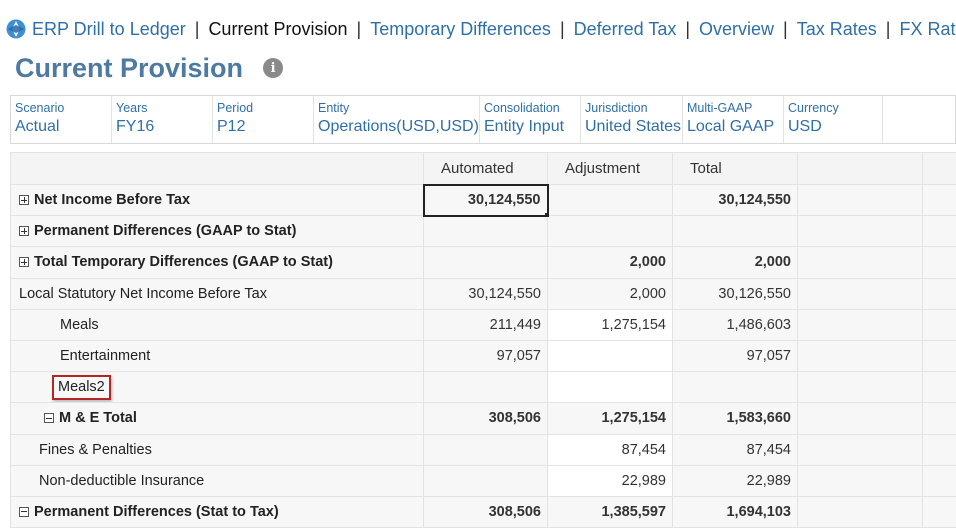  I want to click on nav-temporary-differences: Temporary Differences, so click(460, 29).